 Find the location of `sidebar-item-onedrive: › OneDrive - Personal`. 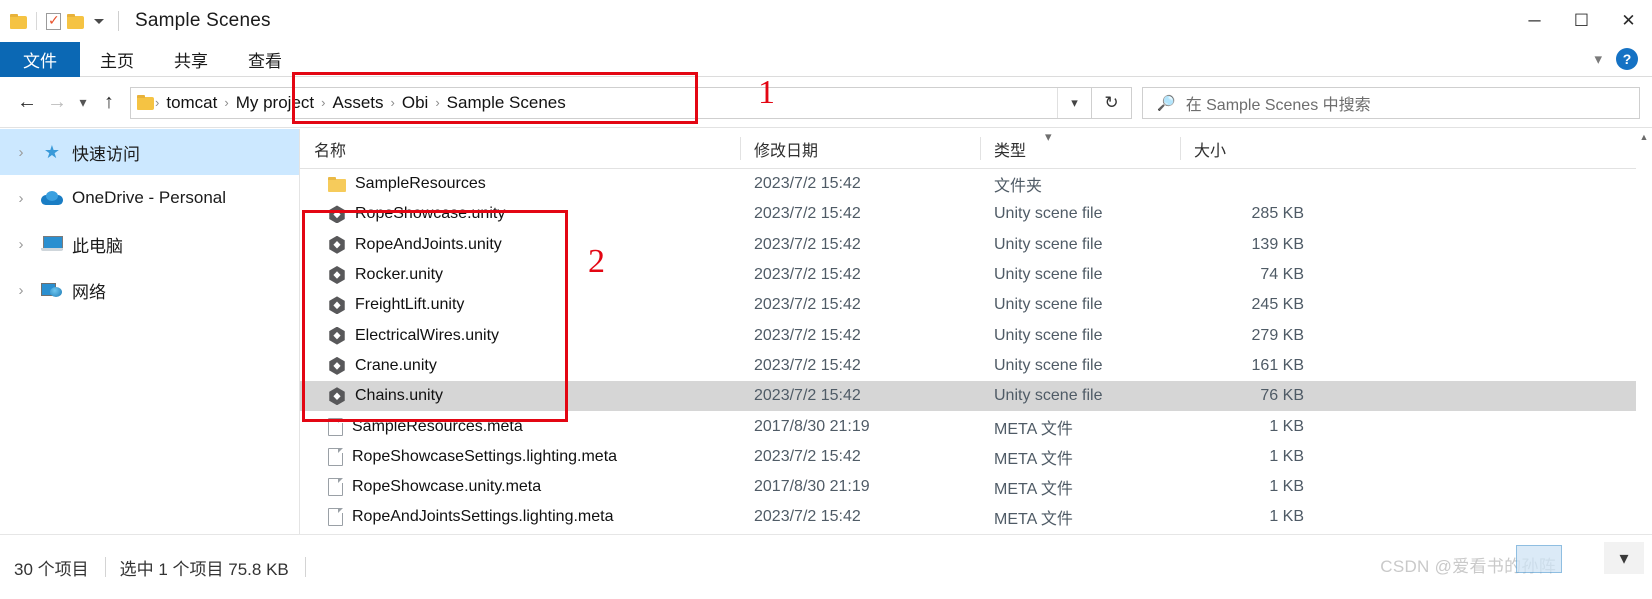

sidebar-item-onedrive: › OneDrive - Personal is located at coordinates (149, 198).